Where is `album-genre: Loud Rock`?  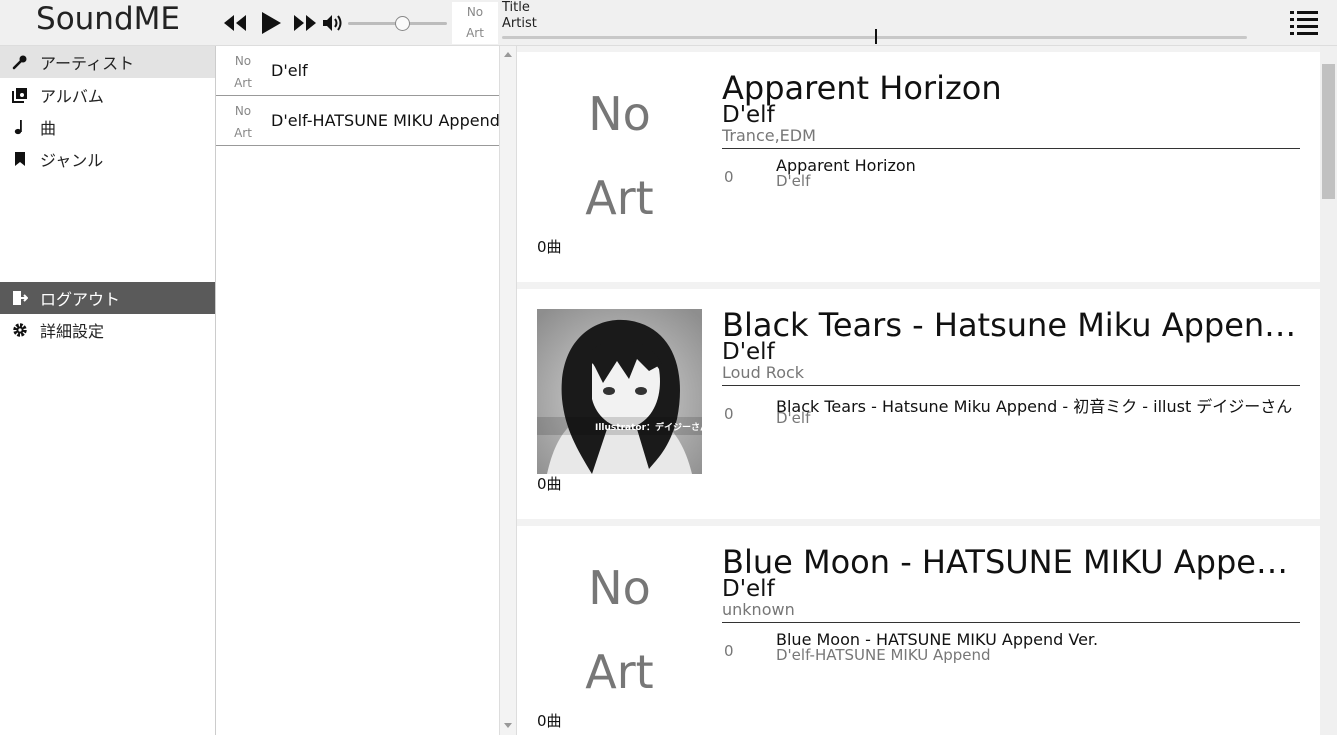 album-genre: Loud Rock is located at coordinates (763, 372).